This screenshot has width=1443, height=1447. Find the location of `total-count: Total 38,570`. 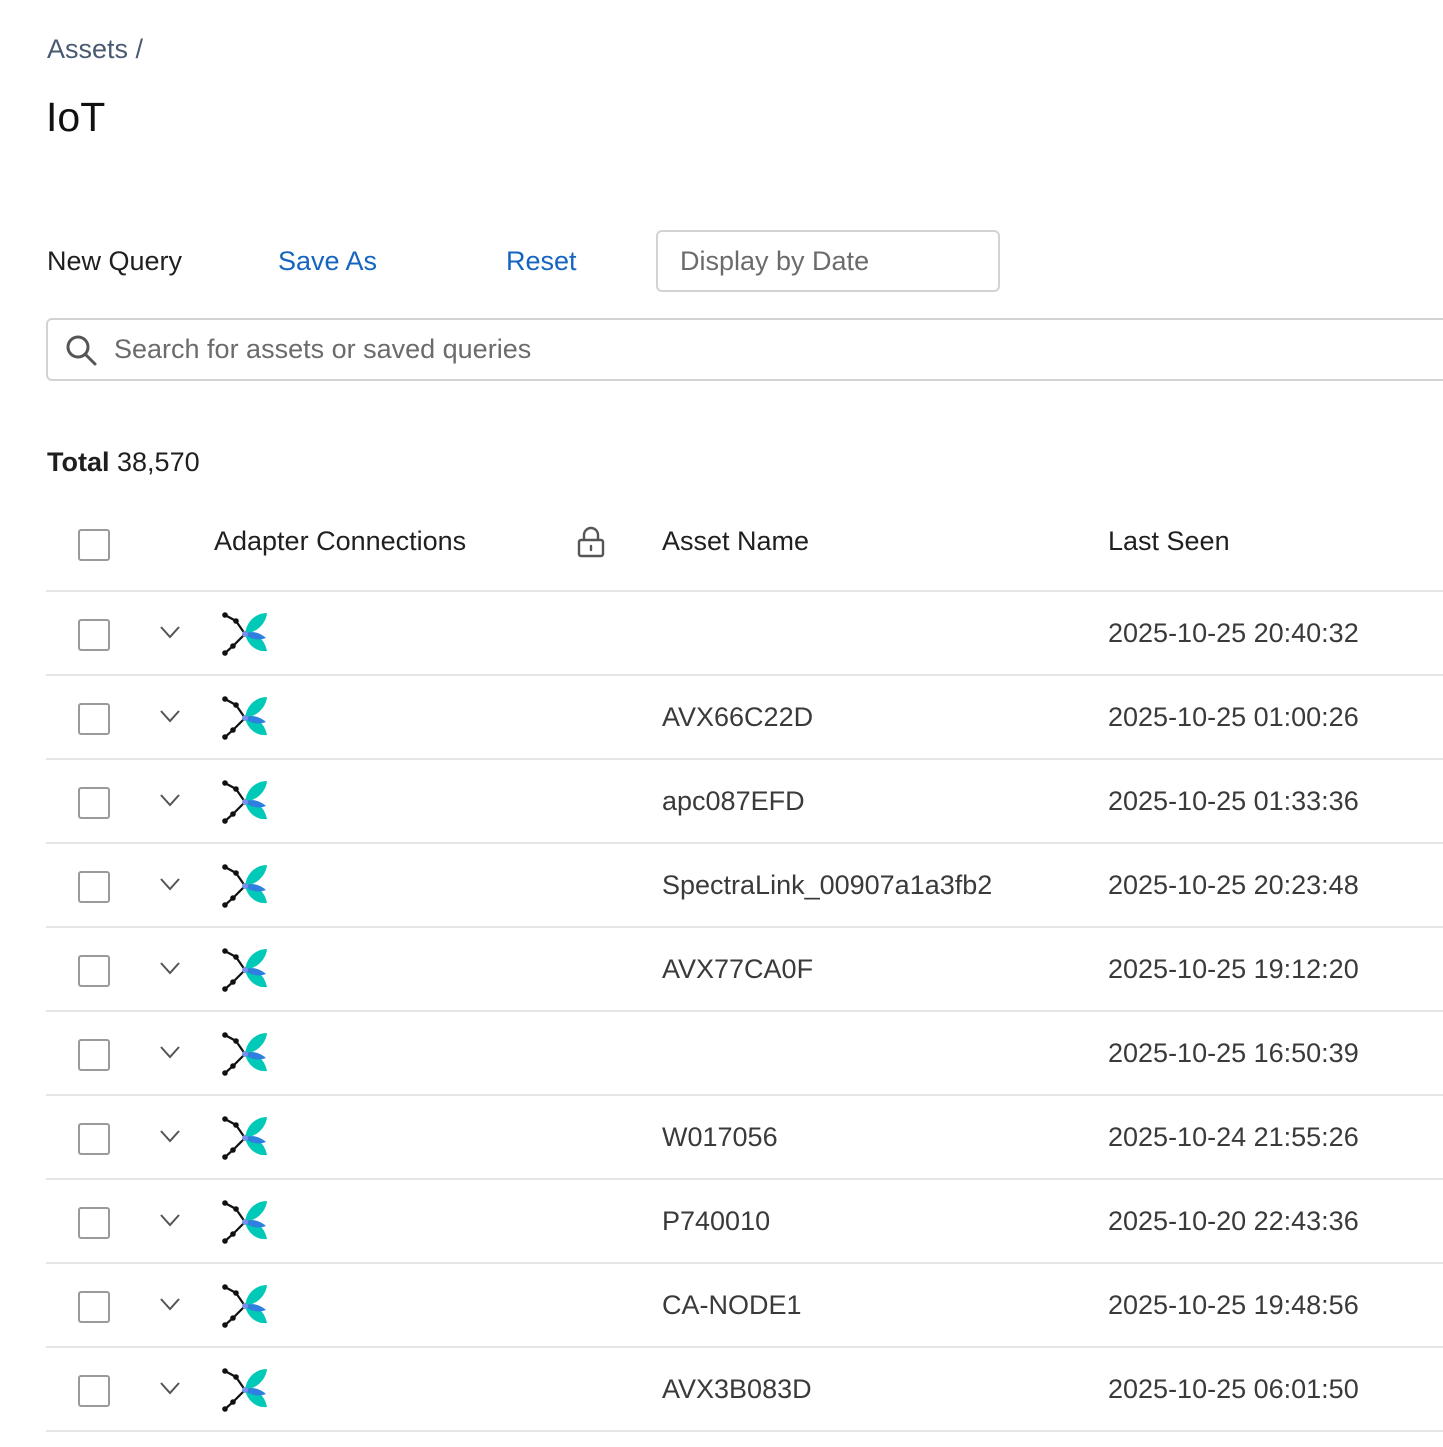

total-count: Total 38,570 is located at coordinates (123, 462).